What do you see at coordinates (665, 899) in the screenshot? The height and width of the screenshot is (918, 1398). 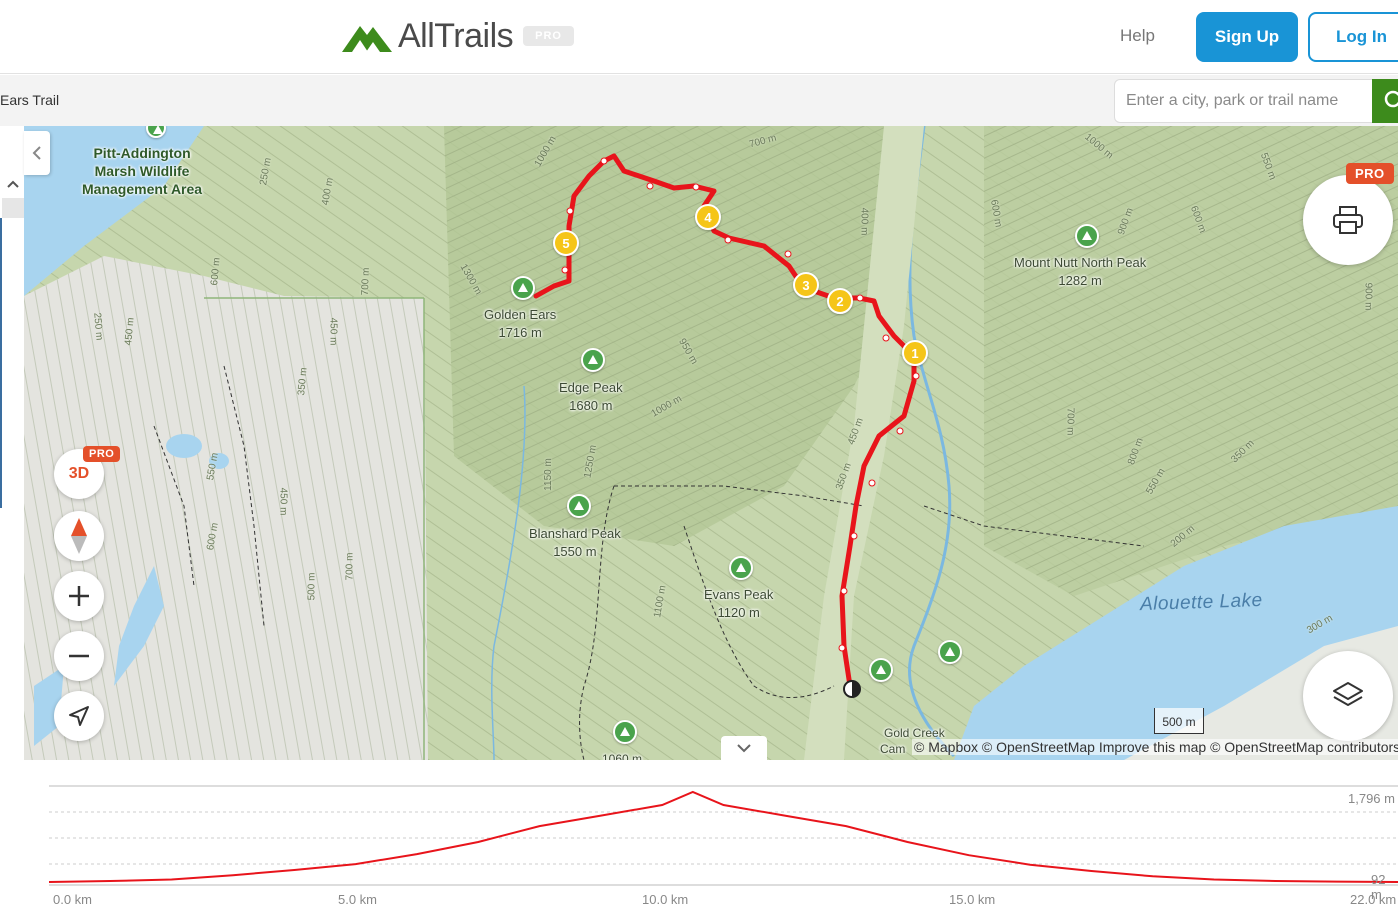 I see `x-tick-label: 10.0 km` at bounding box center [665, 899].